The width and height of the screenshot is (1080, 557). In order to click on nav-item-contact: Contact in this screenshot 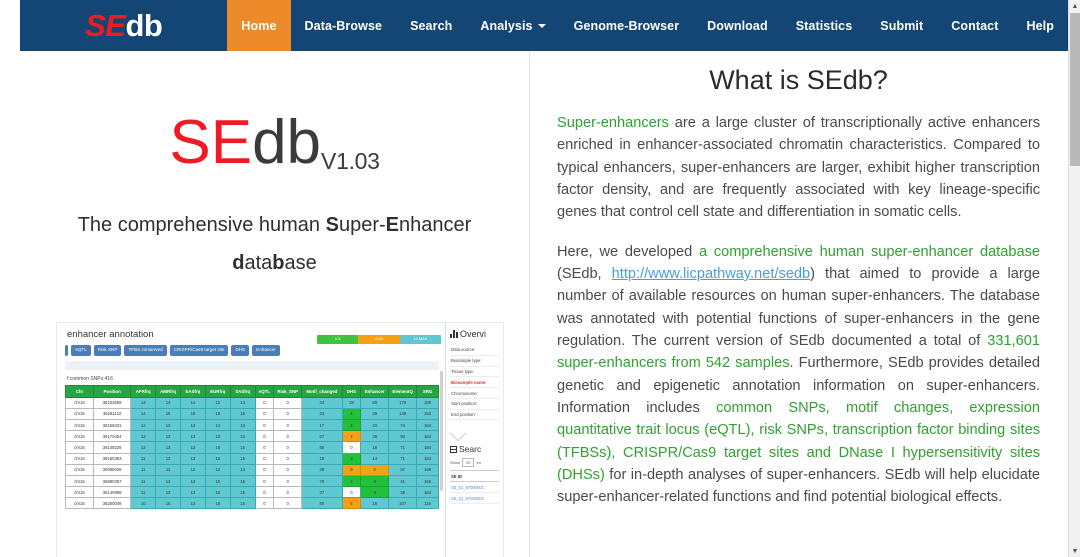, I will do `click(974, 25)`.